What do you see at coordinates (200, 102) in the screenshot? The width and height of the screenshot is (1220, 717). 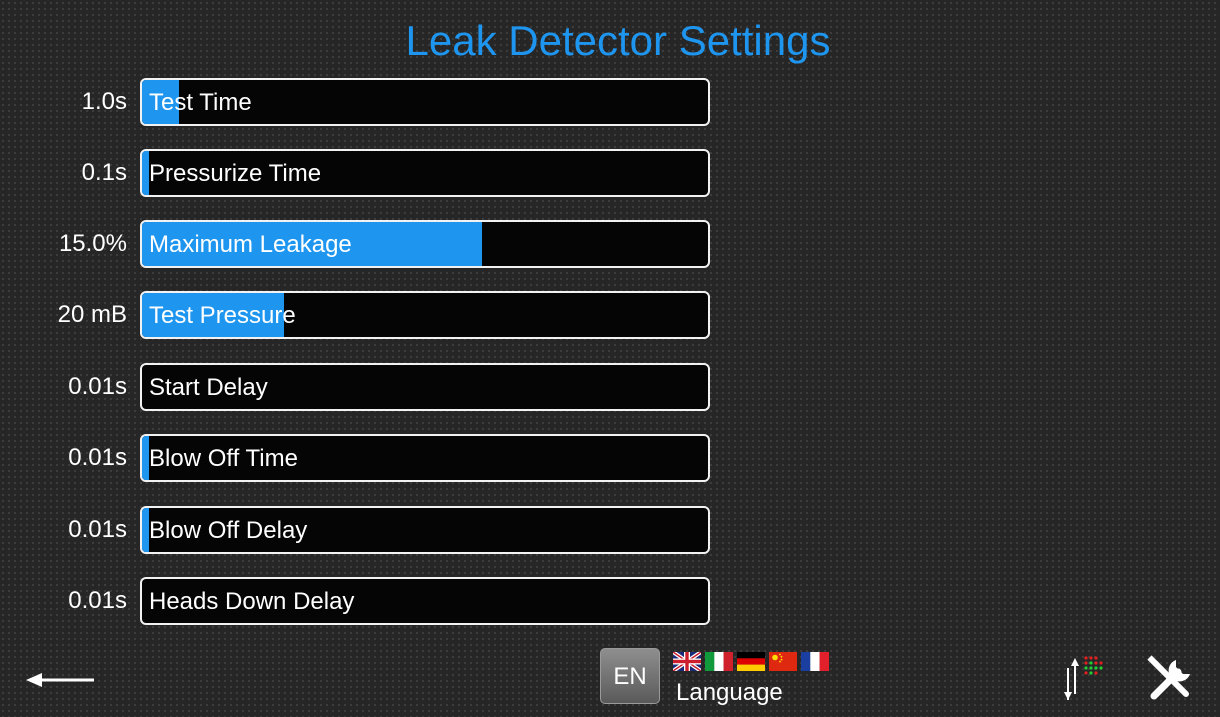 I see `setting-label: Test Time` at bounding box center [200, 102].